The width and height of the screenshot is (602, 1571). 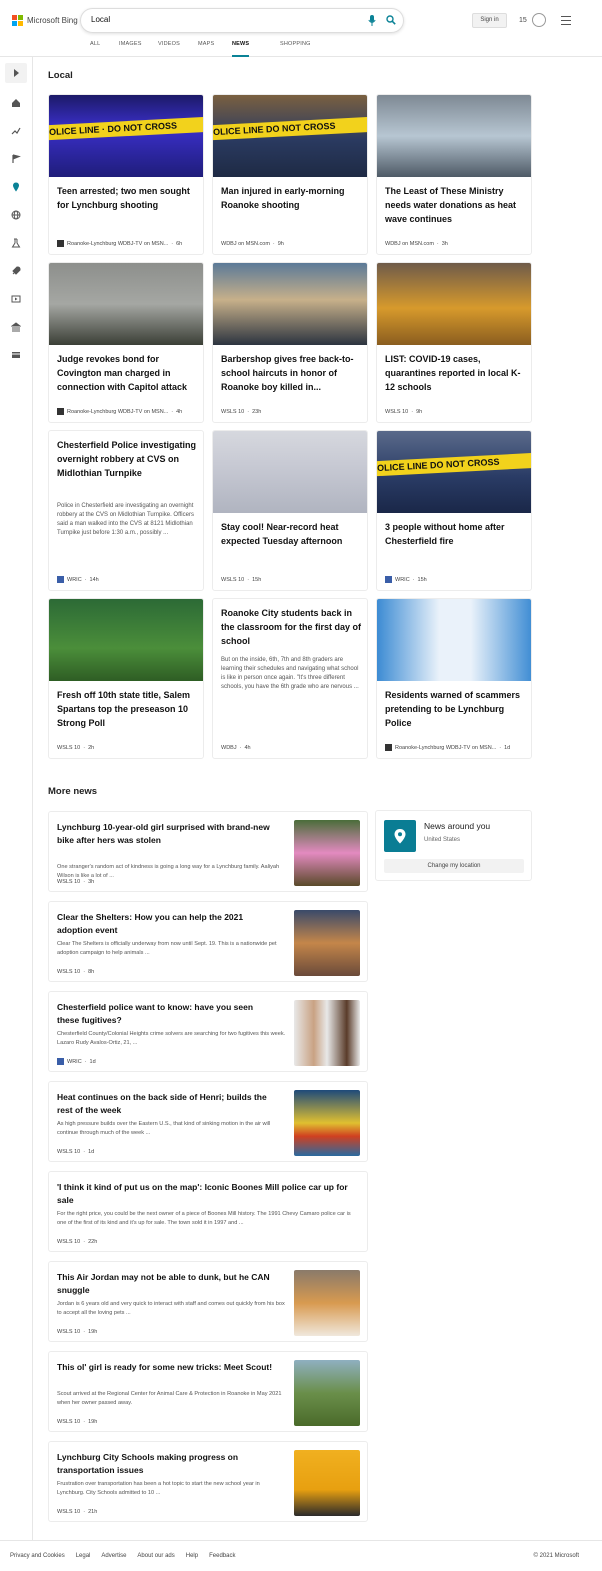 What do you see at coordinates (454, 866) in the screenshot?
I see `change-location-button: Change my location` at bounding box center [454, 866].